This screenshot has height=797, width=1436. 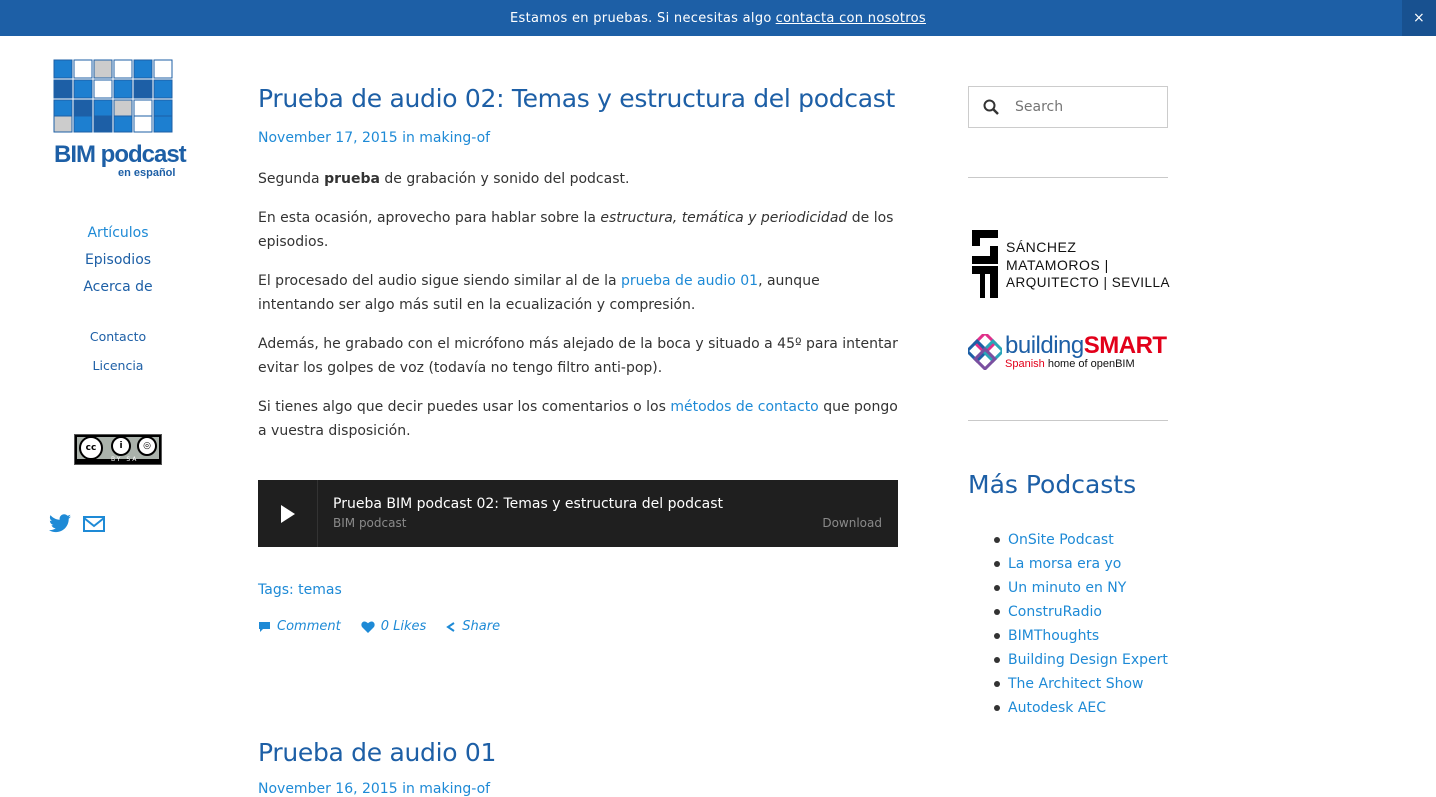 I want to click on contact-methods-link: métodos de contacto, so click(x=744, y=407).